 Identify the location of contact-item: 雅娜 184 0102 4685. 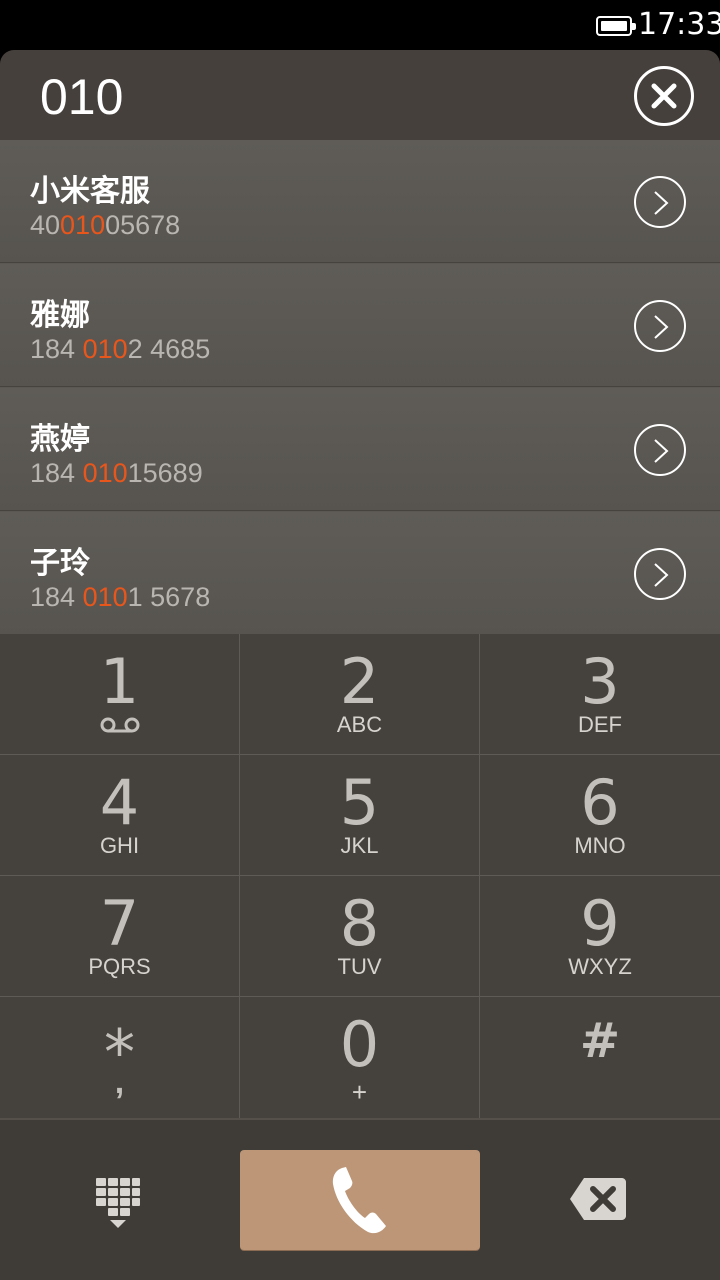
(360, 325).